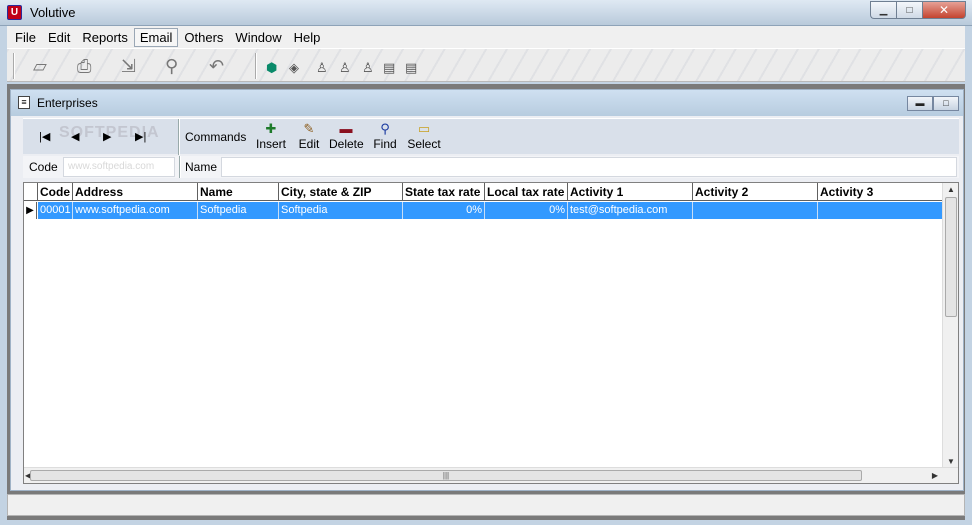 The image size is (972, 525). I want to click on column-header: Activity 2, so click(755, 192).